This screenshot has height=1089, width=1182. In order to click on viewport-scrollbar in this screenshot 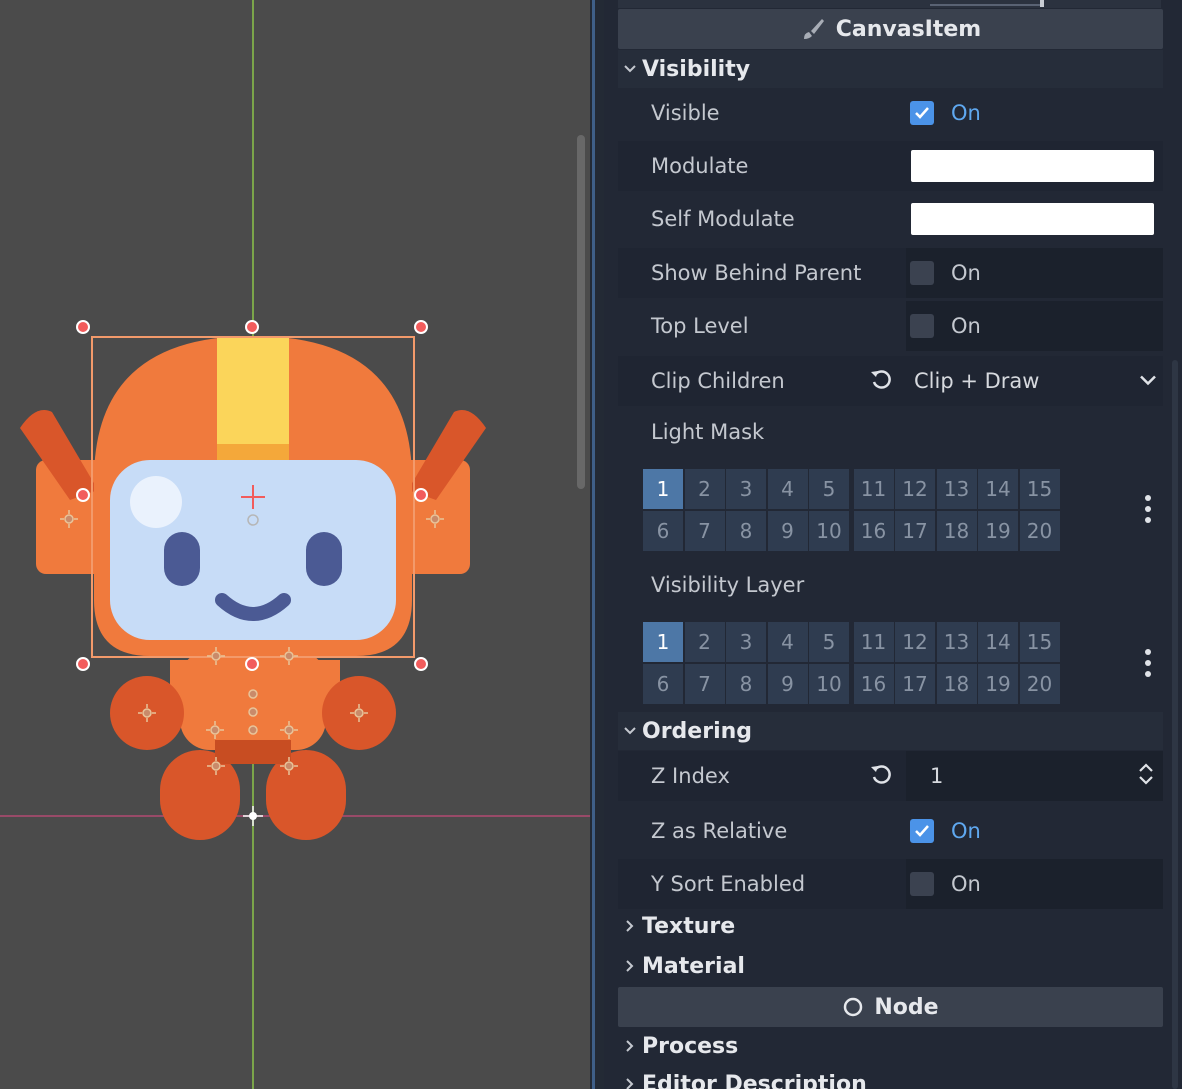, I will do `click(581, 312)`.